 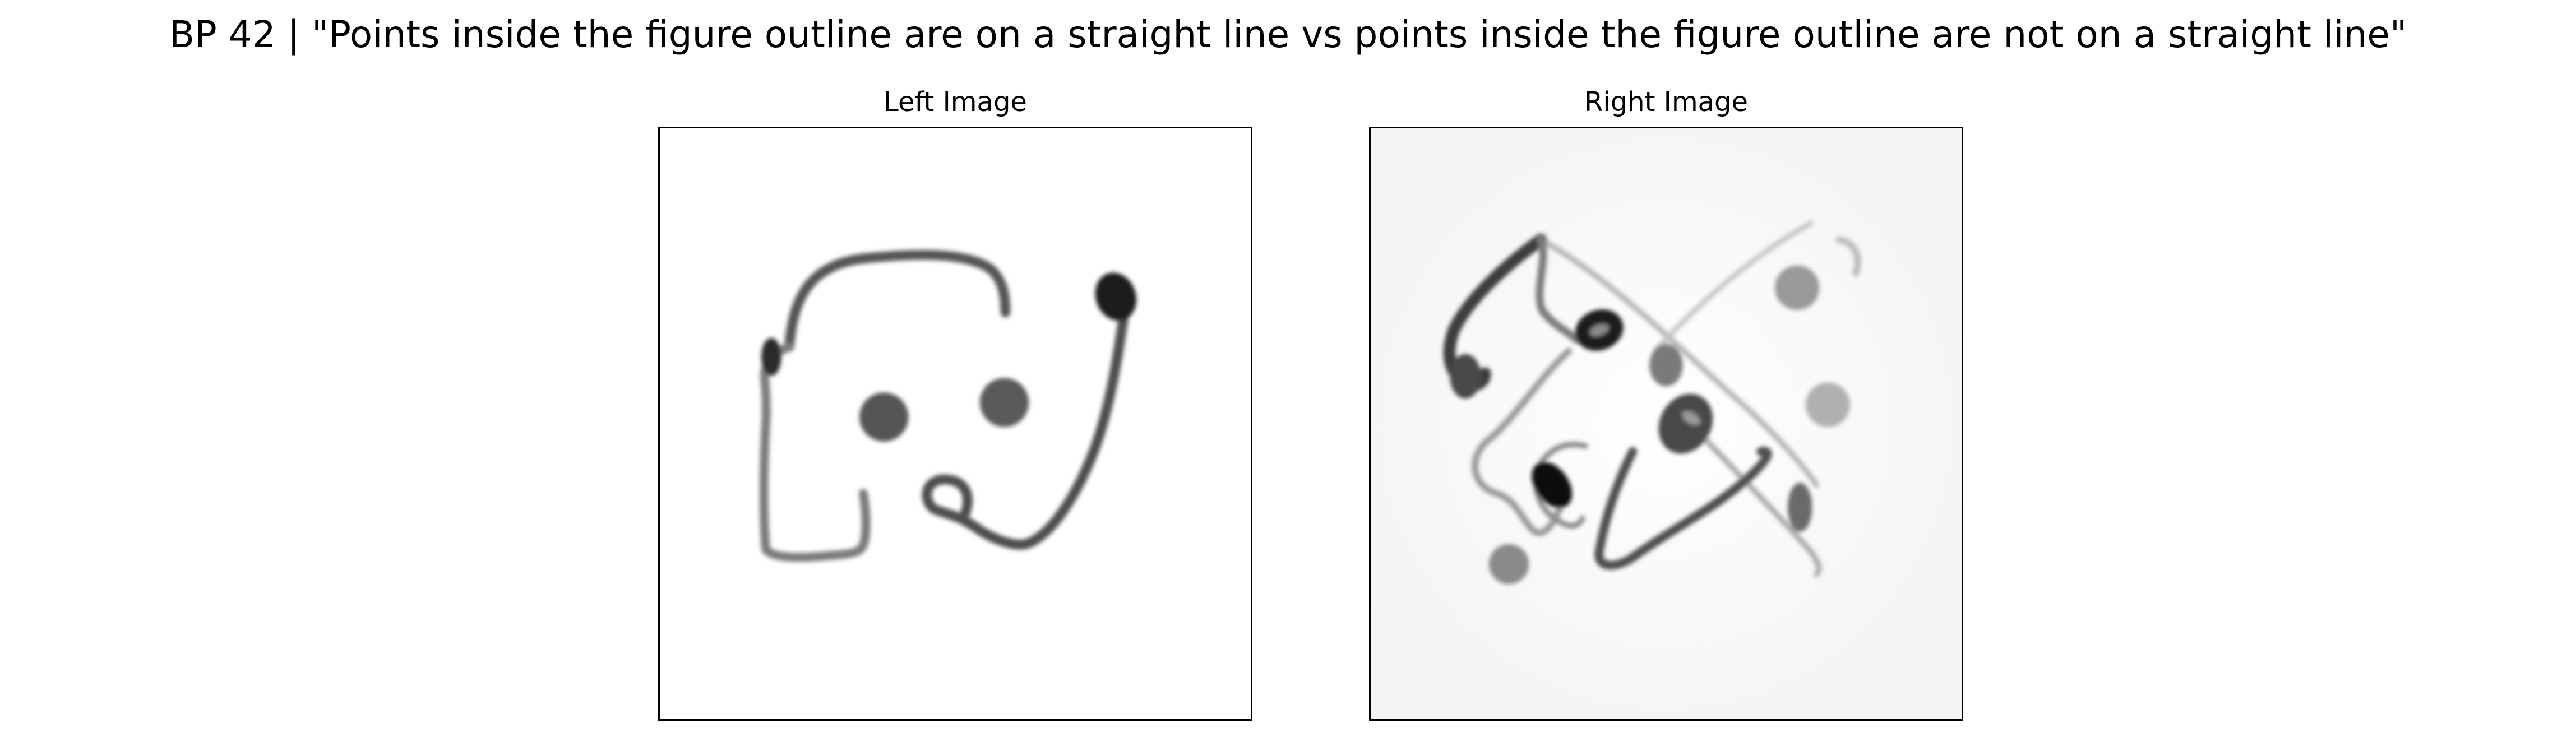 What do you see at coordinates (1666, 102) in the screenshot?
I see `right-panel-title: Right Image` at bounding box center [1666, 102].